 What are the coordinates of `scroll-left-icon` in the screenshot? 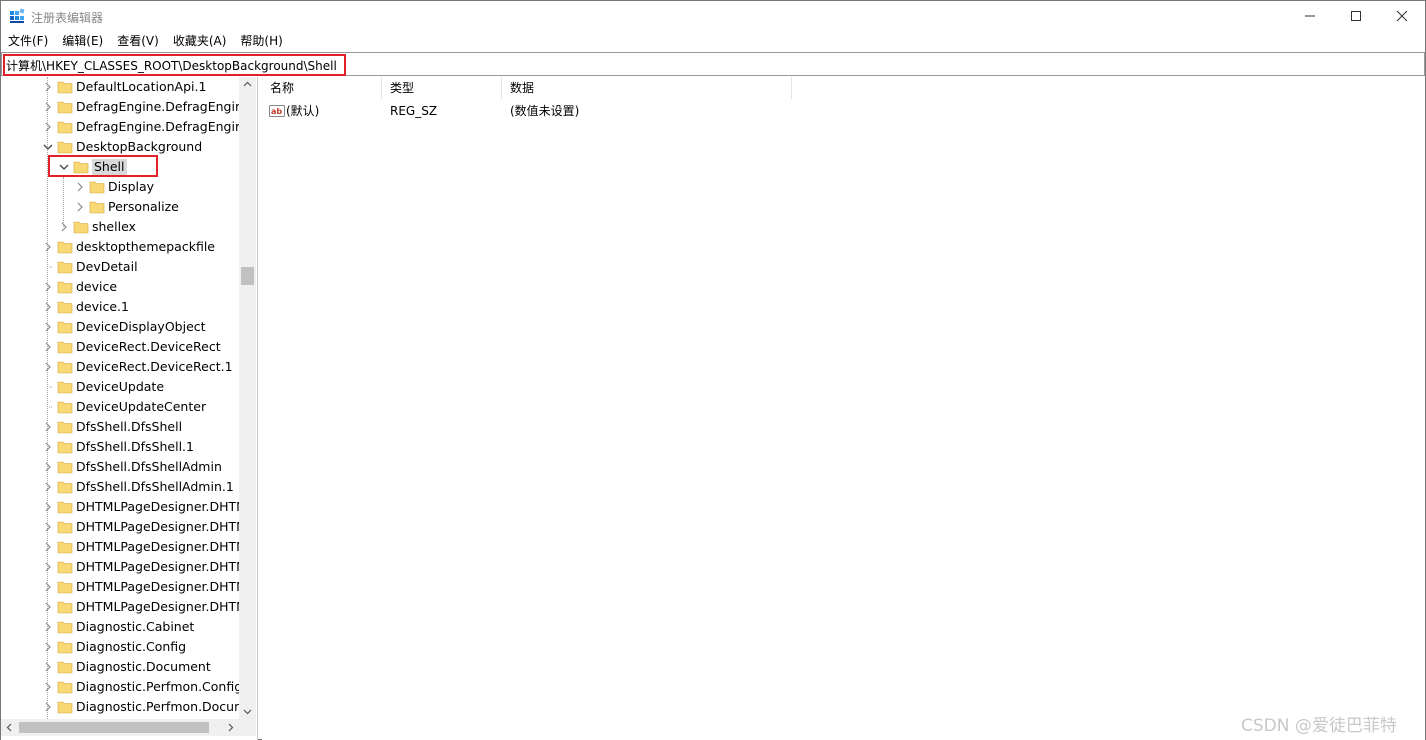 It's located at (9, 727).